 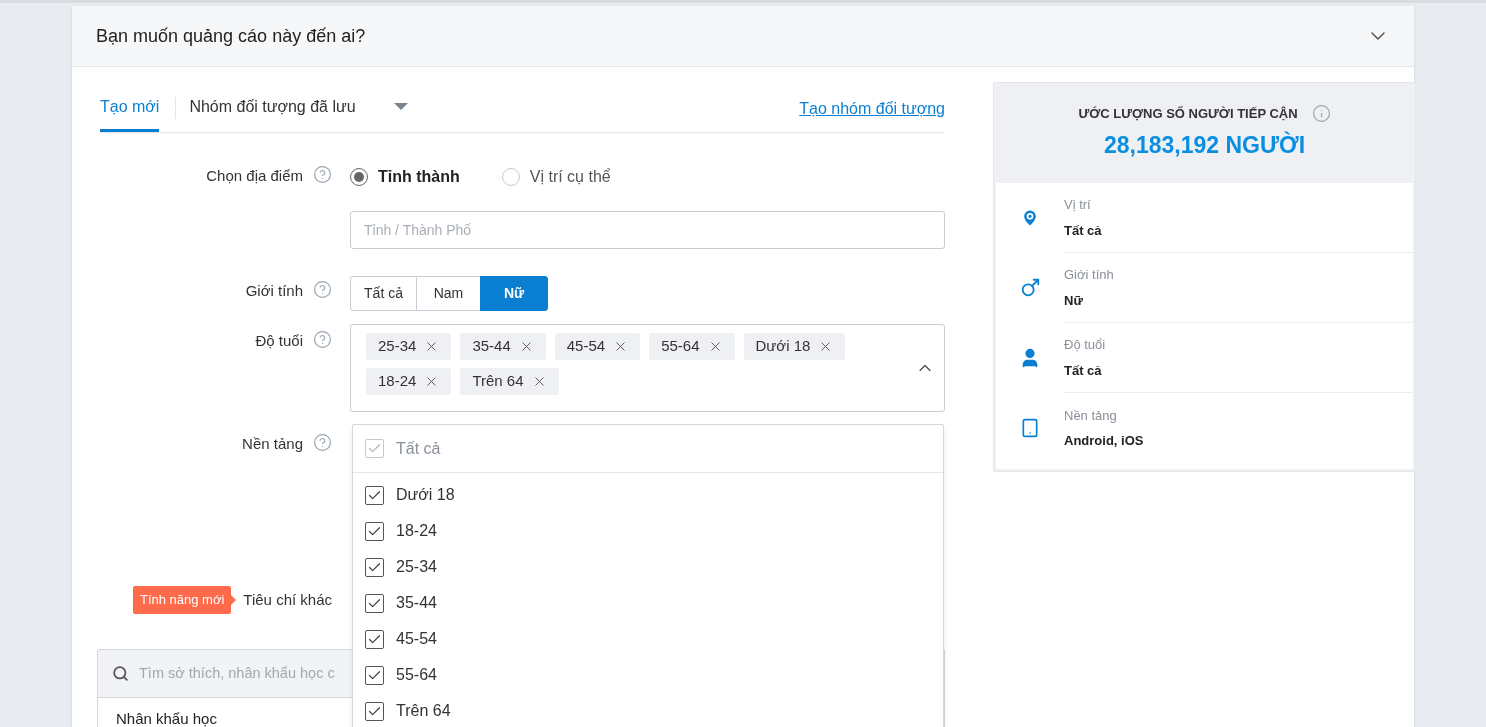 What do you see at coordinates (130, 108) in the screenshot?
I see `tab: Tạo mới` at bounding box center [130, 108].